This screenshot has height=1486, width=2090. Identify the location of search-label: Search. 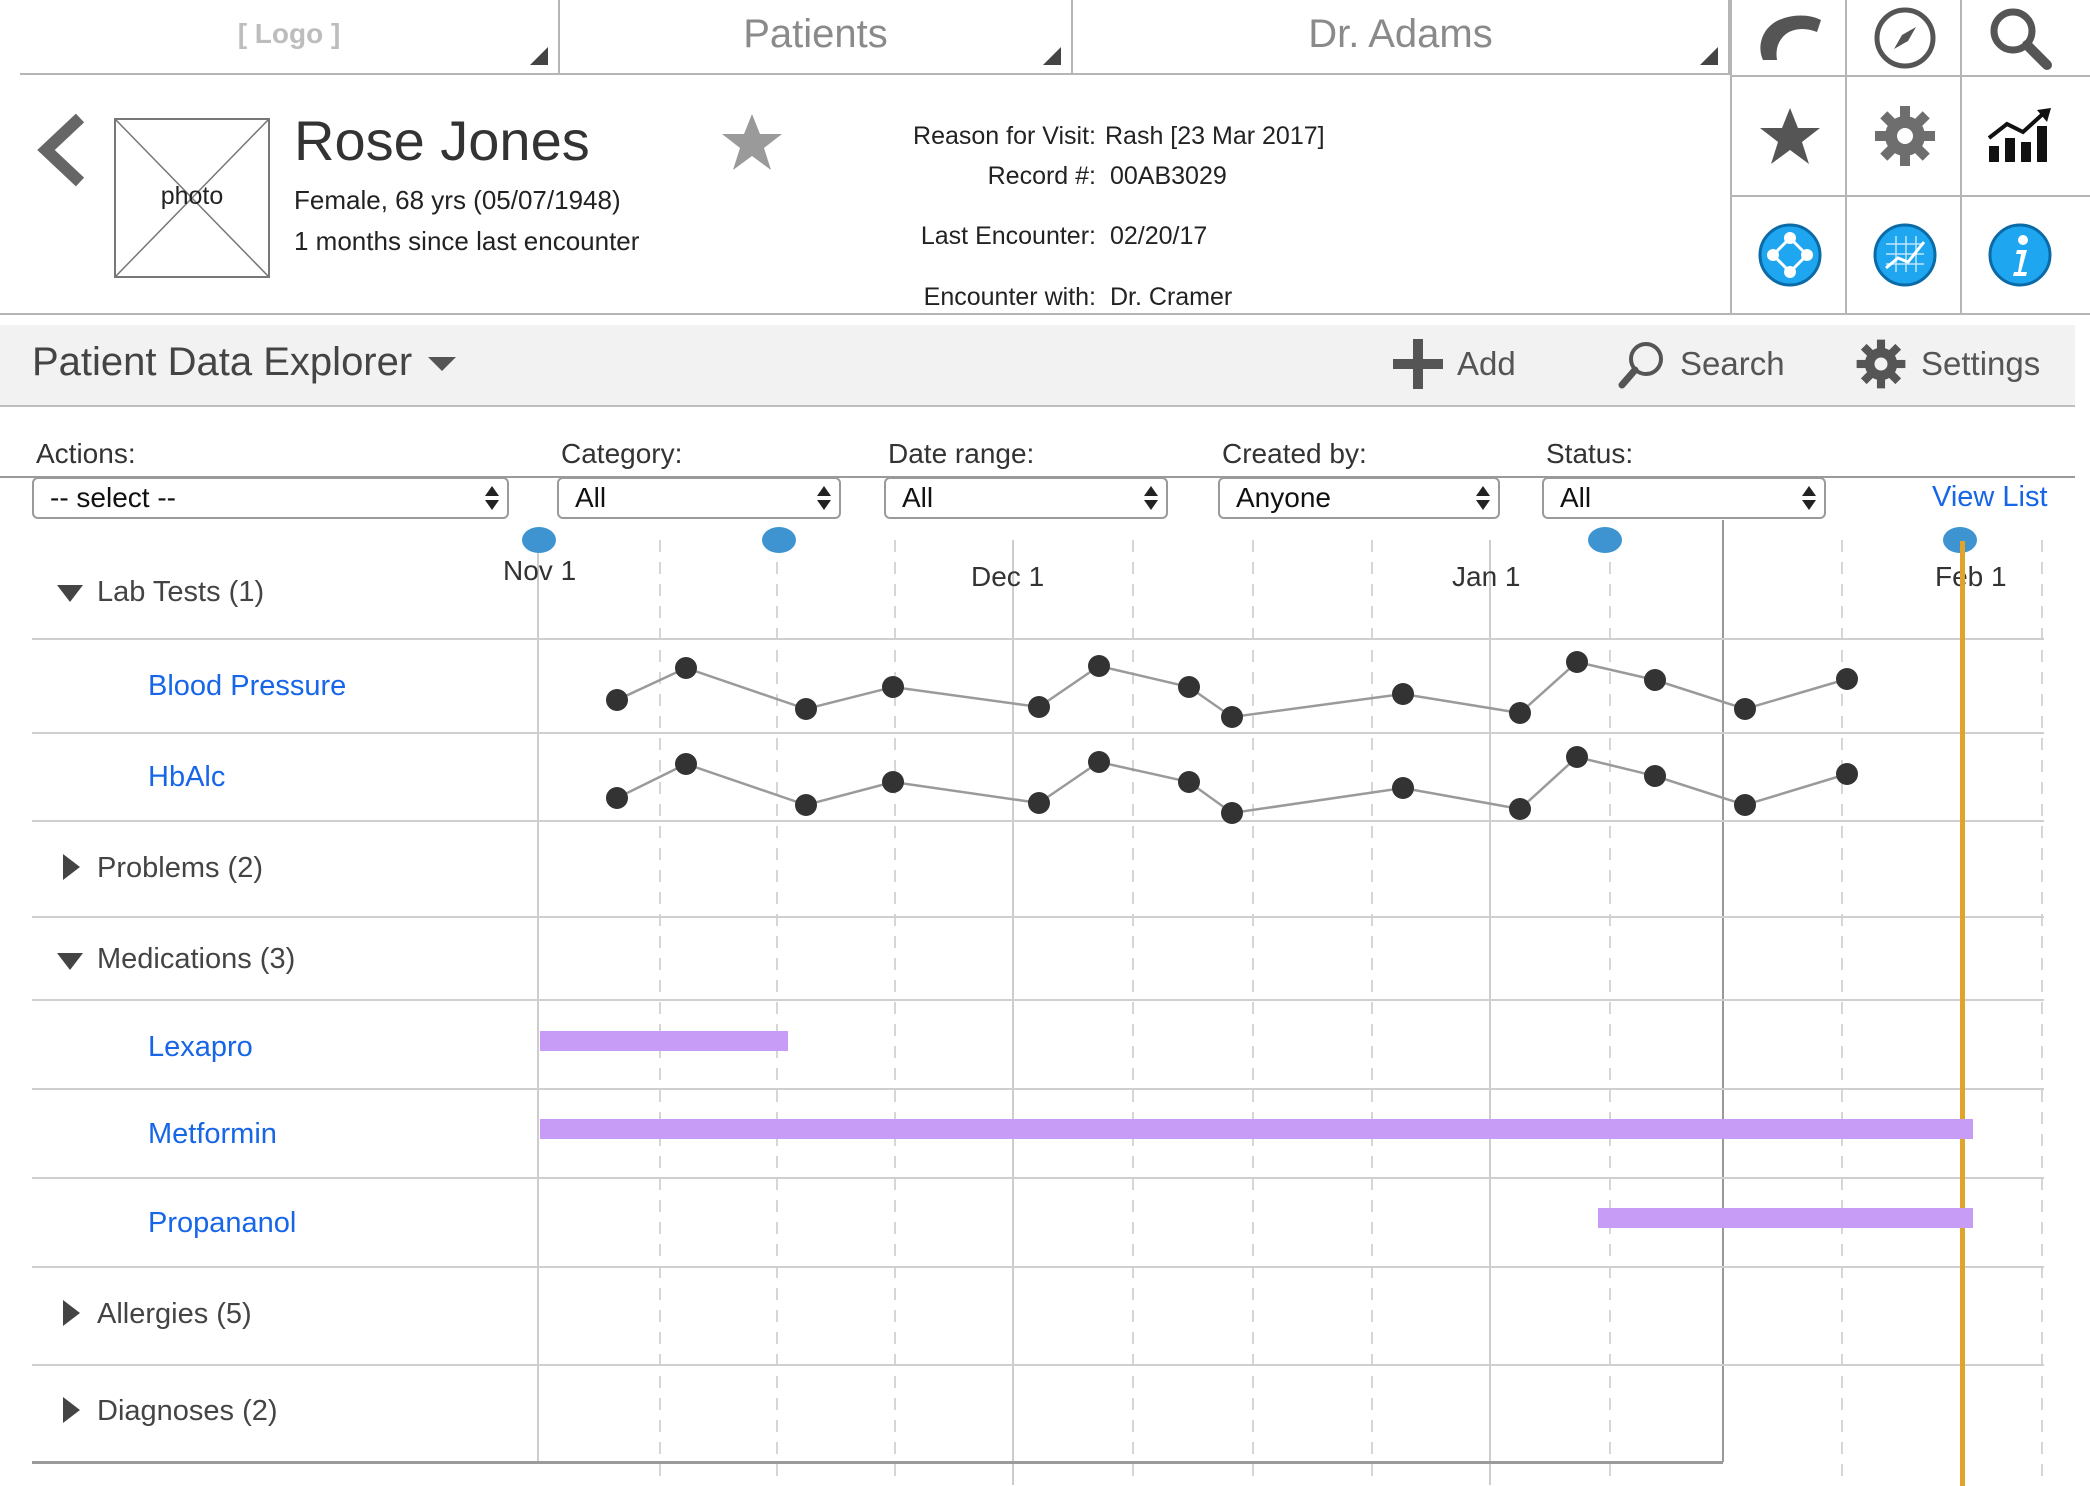
(1732, 363).